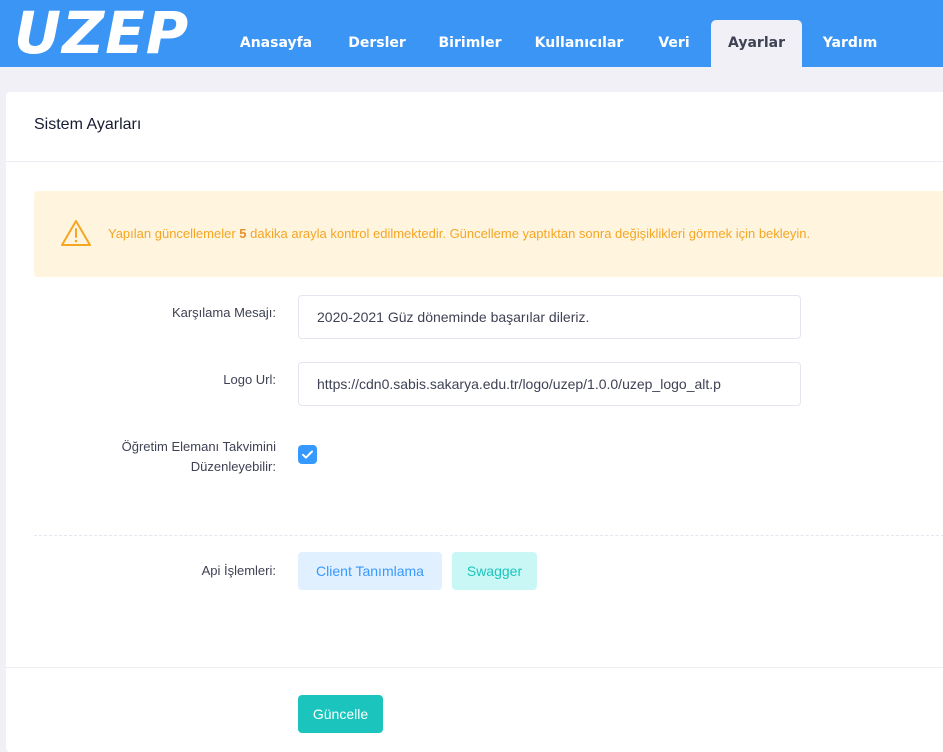 The height and width of the screenshot is (752, 943). What do you see at coordinates (474, 667) in the screenshot?
I see `footer-divider` at bounding box center [474, 667].